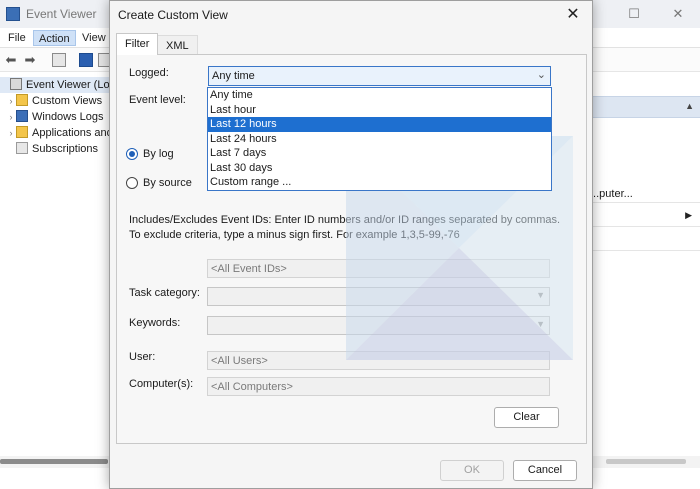 The height and width of the screenshot is (489, 700). What do you see at coordinates (541, 74) in the screenshot?
I see `chevron-down-icon: ⌄` at bounding box center [541, 74].